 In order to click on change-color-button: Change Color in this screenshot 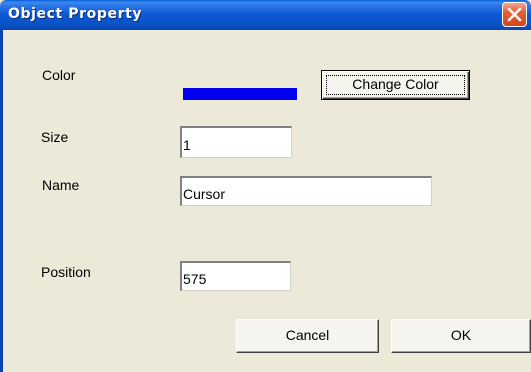, I will do `click(395, 85)`.